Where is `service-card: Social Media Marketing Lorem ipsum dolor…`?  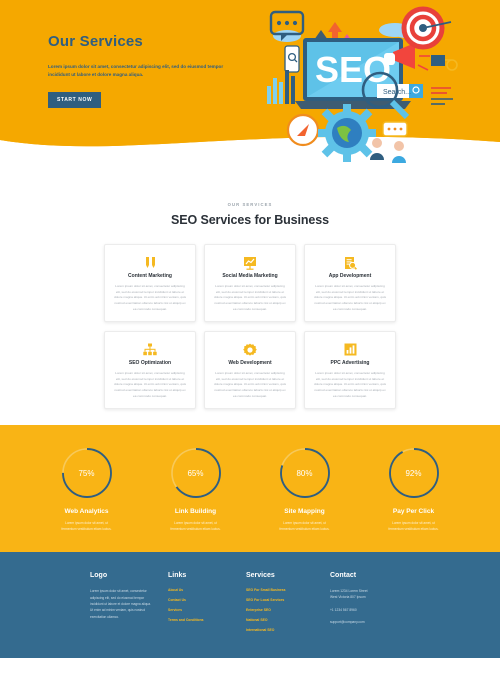
service-card: Social Media Marketing Lorem ipsum dolor… is located at coordinates (250, 283).